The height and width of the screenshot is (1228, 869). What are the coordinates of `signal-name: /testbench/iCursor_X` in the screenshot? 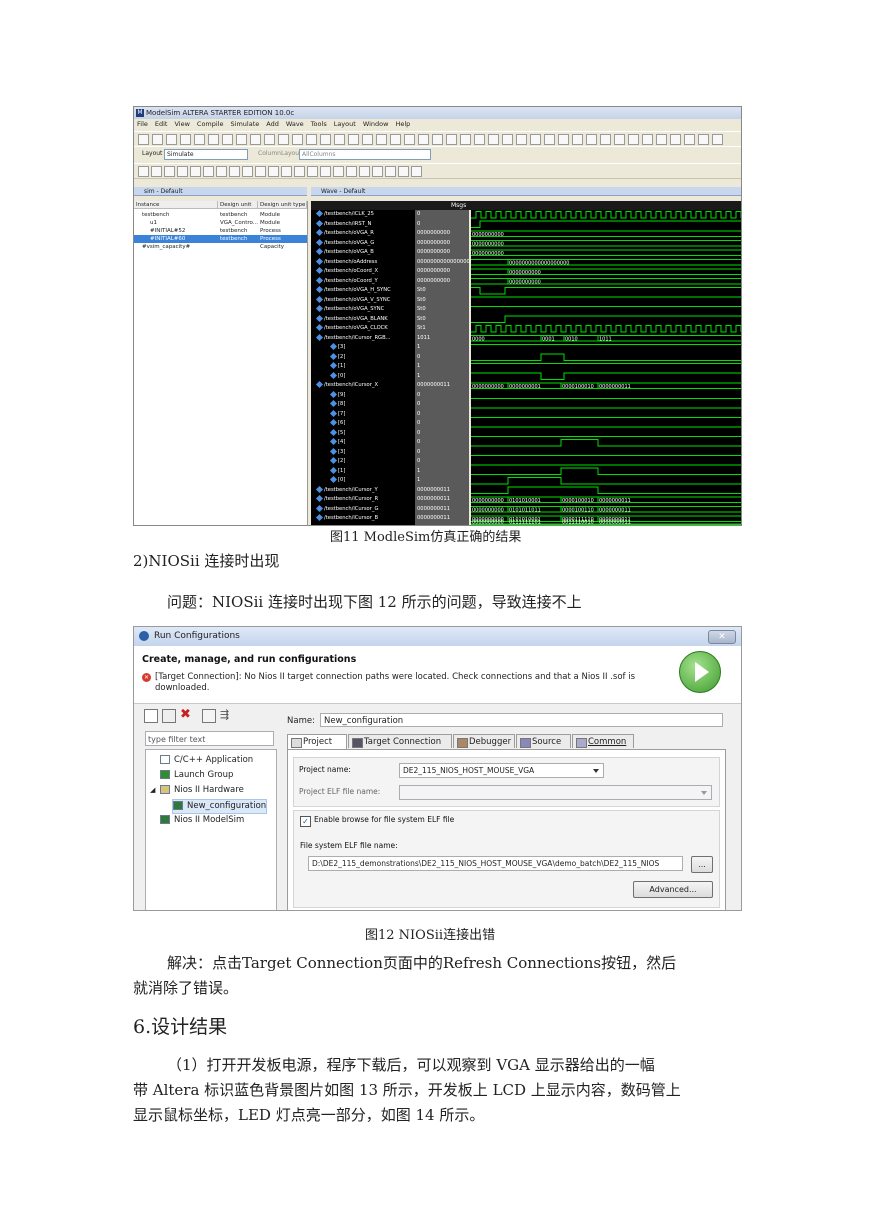 It's located at (346, 385).